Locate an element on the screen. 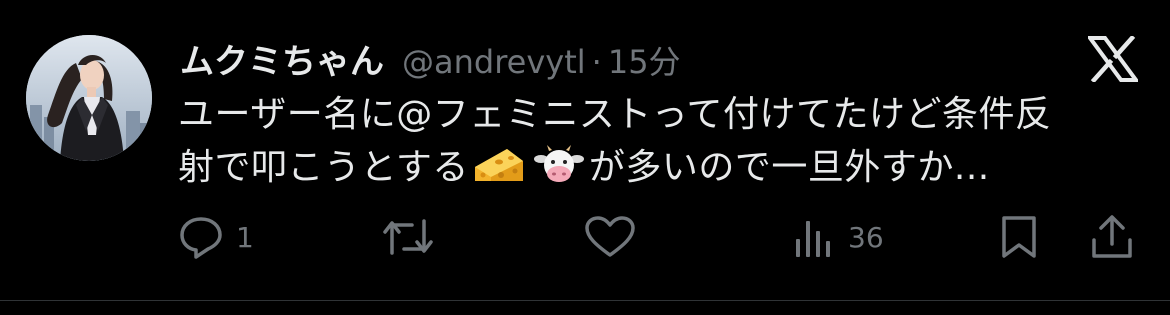 This screenshot has width=1170, height=315. retweet-button is located at coordinates (414, 237).